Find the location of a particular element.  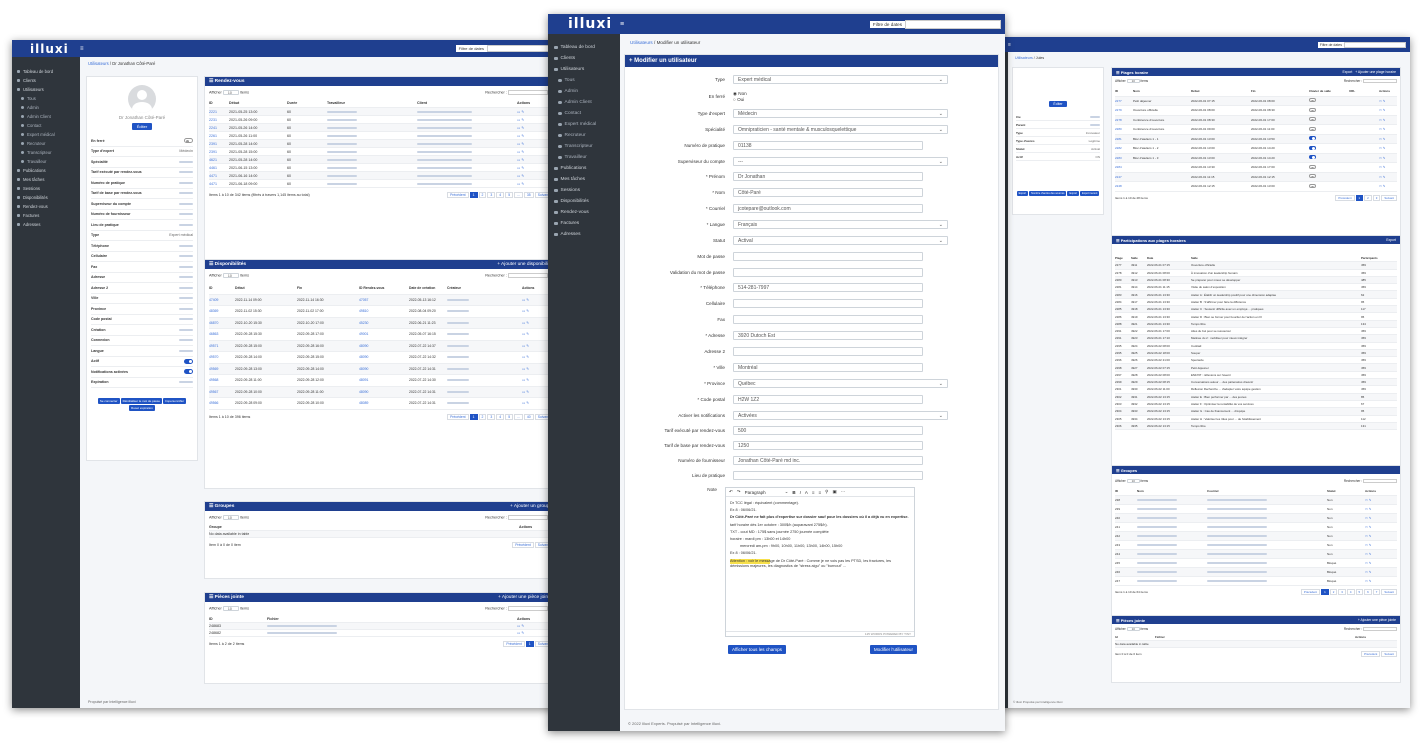

select-field: Actival ⌄ is located at coordinates (840, 240).